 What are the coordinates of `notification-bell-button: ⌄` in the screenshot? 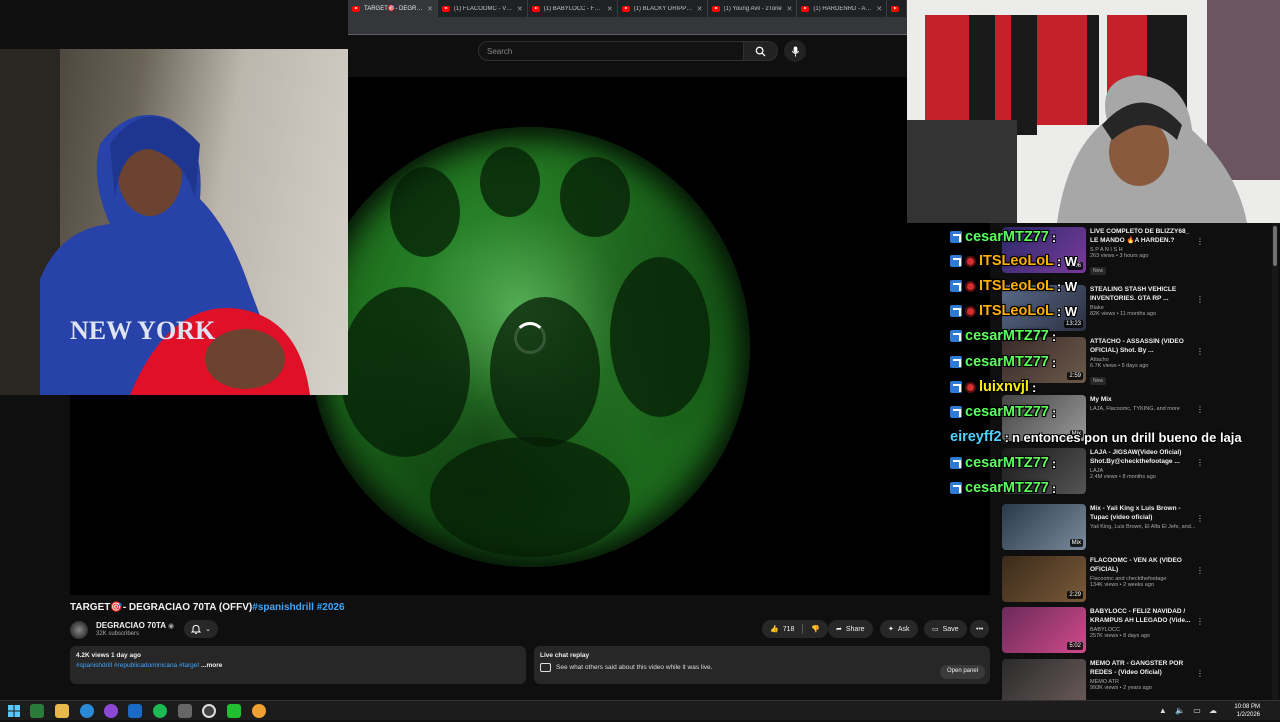 It's located at (201, 629).